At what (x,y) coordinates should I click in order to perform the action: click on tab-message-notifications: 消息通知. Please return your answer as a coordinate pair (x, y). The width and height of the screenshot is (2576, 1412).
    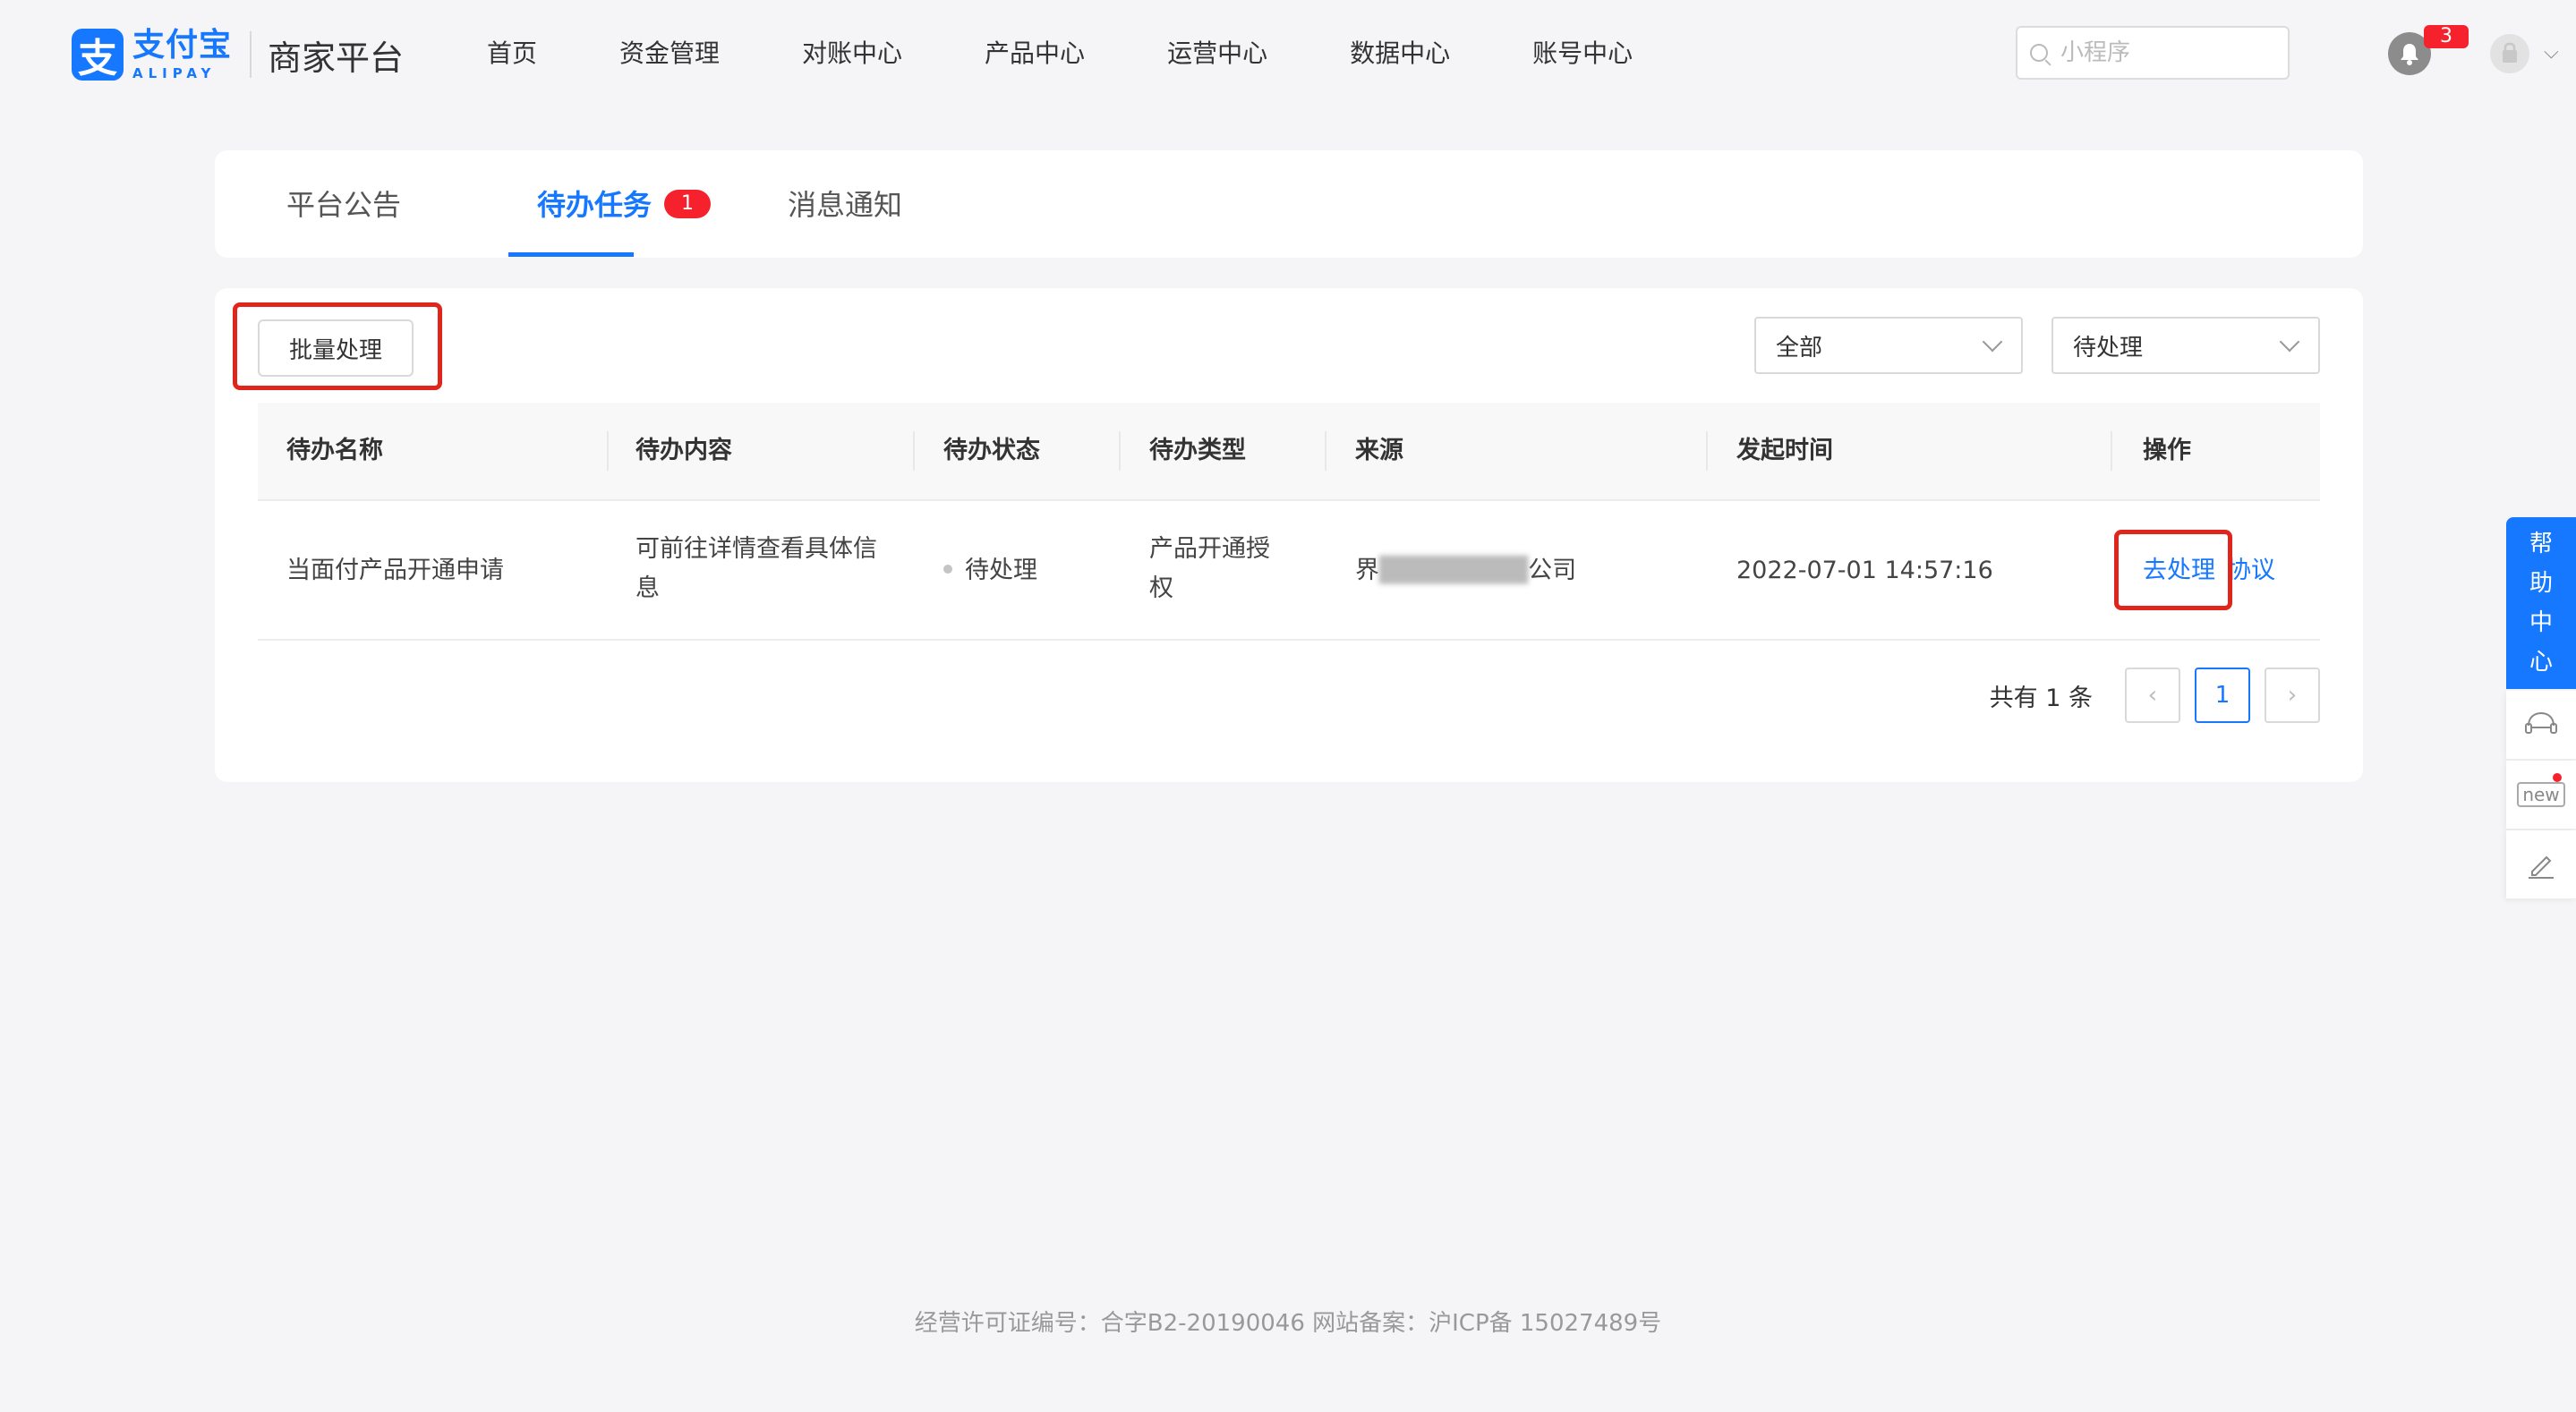
    Looking at the image, I should click on (845, 204).